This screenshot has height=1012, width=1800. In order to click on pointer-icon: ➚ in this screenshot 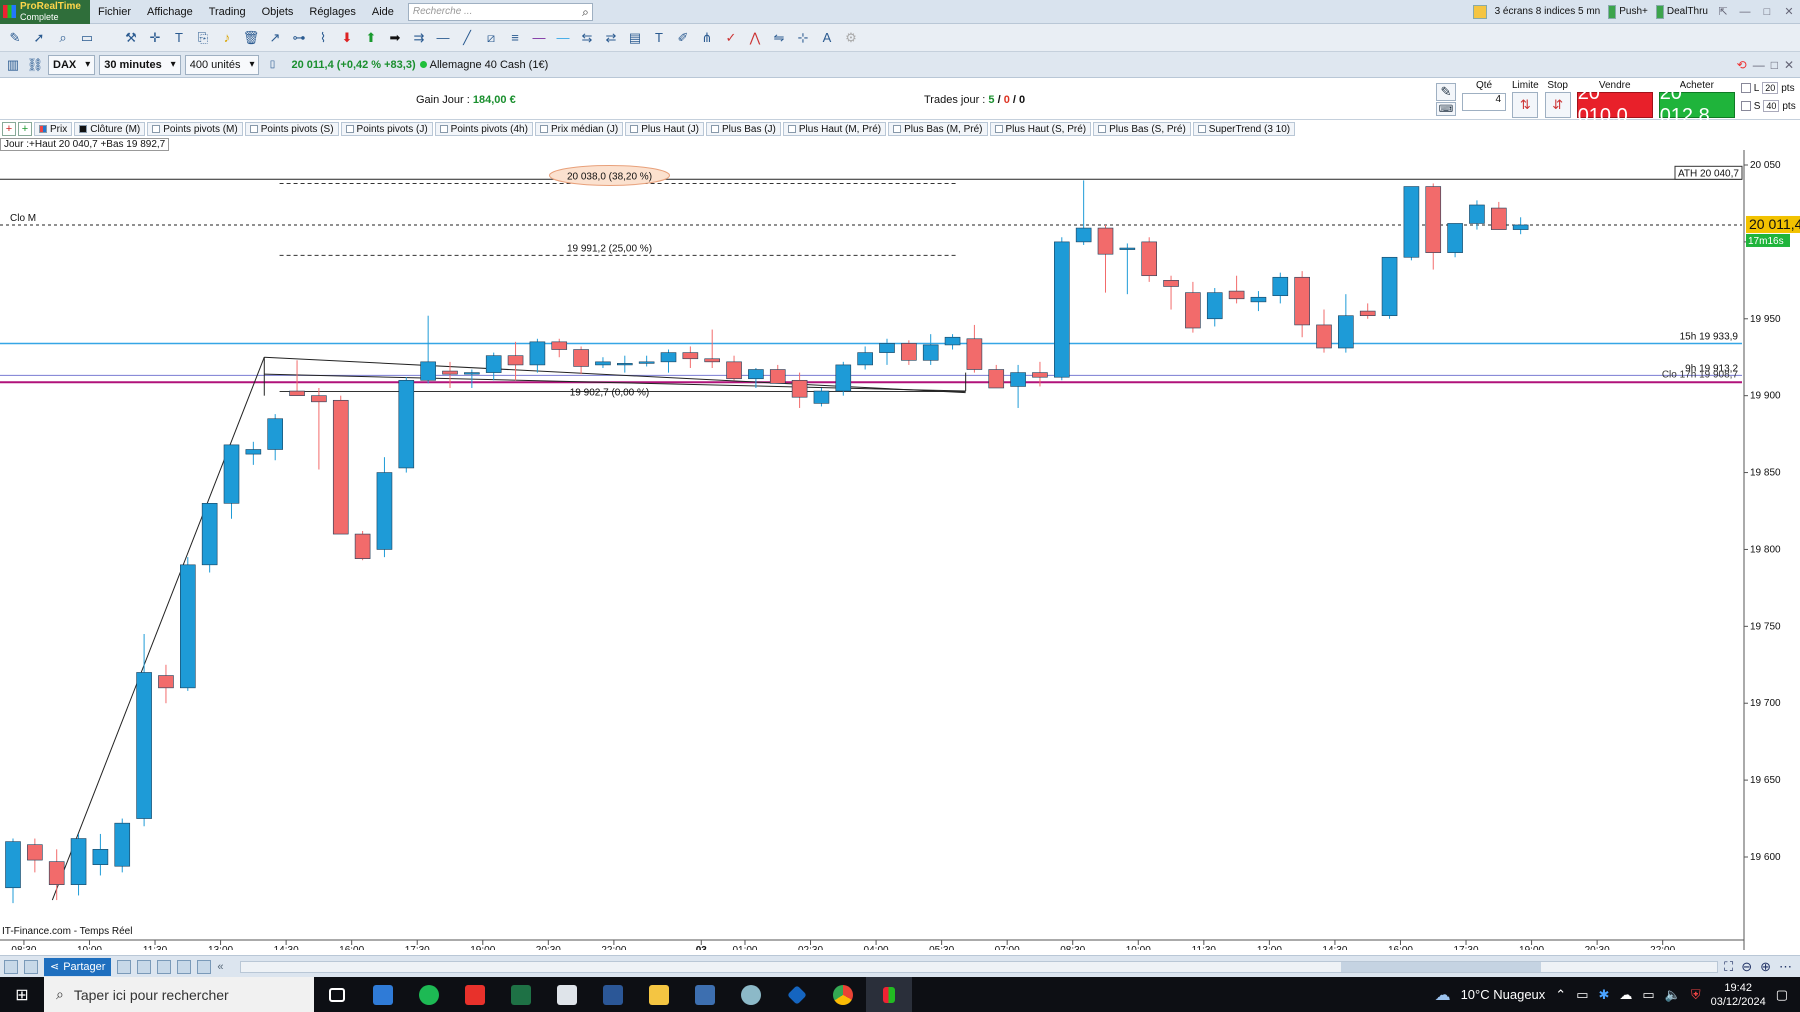, I will do `click(39, 38)`.